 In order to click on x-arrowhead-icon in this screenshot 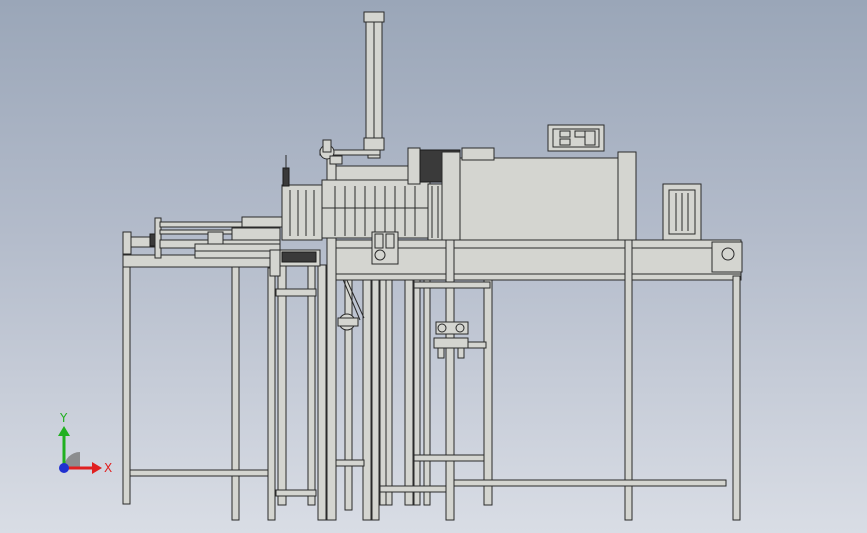, I will do `click(97, 468)`.